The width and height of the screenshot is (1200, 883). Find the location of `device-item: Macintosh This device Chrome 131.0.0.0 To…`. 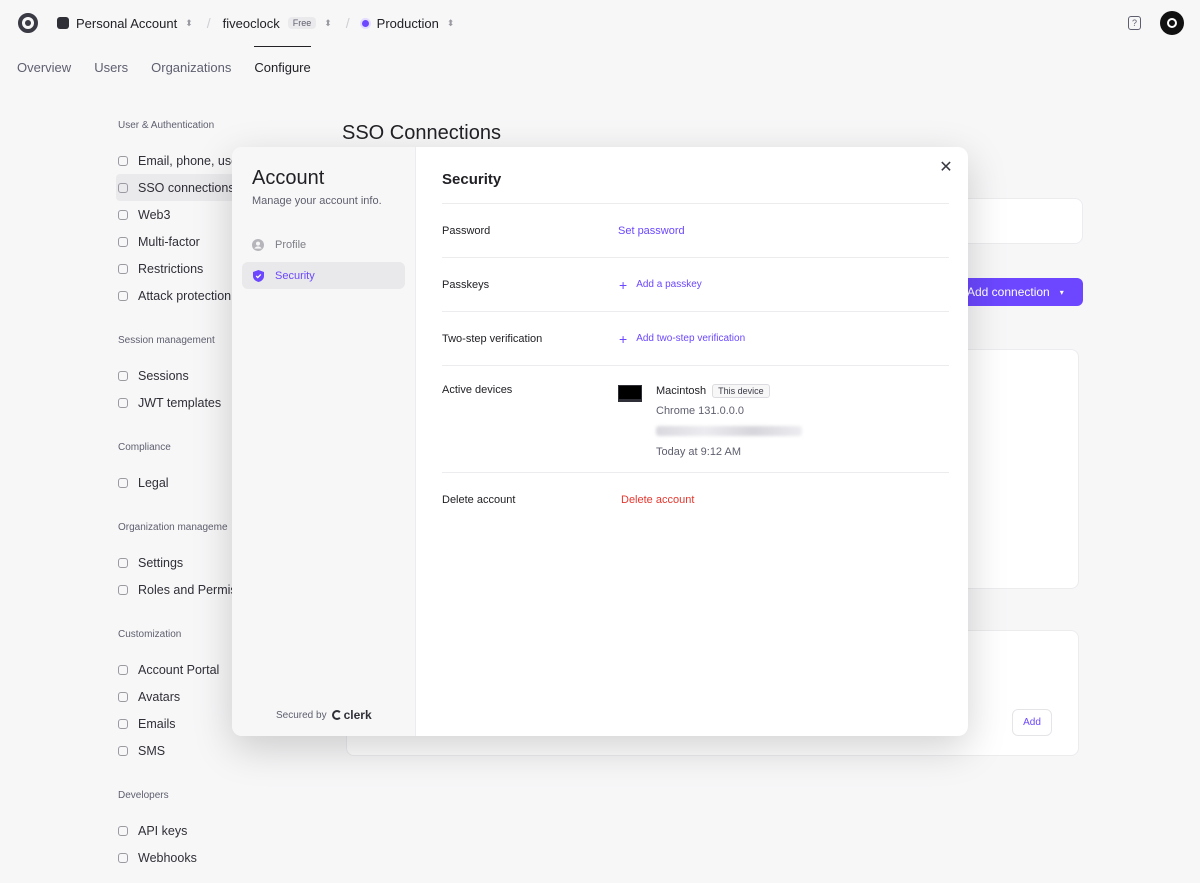

device-item: Macintosh This device Chrome 131.0.0.0 To… is located at coordinates (783, 421).